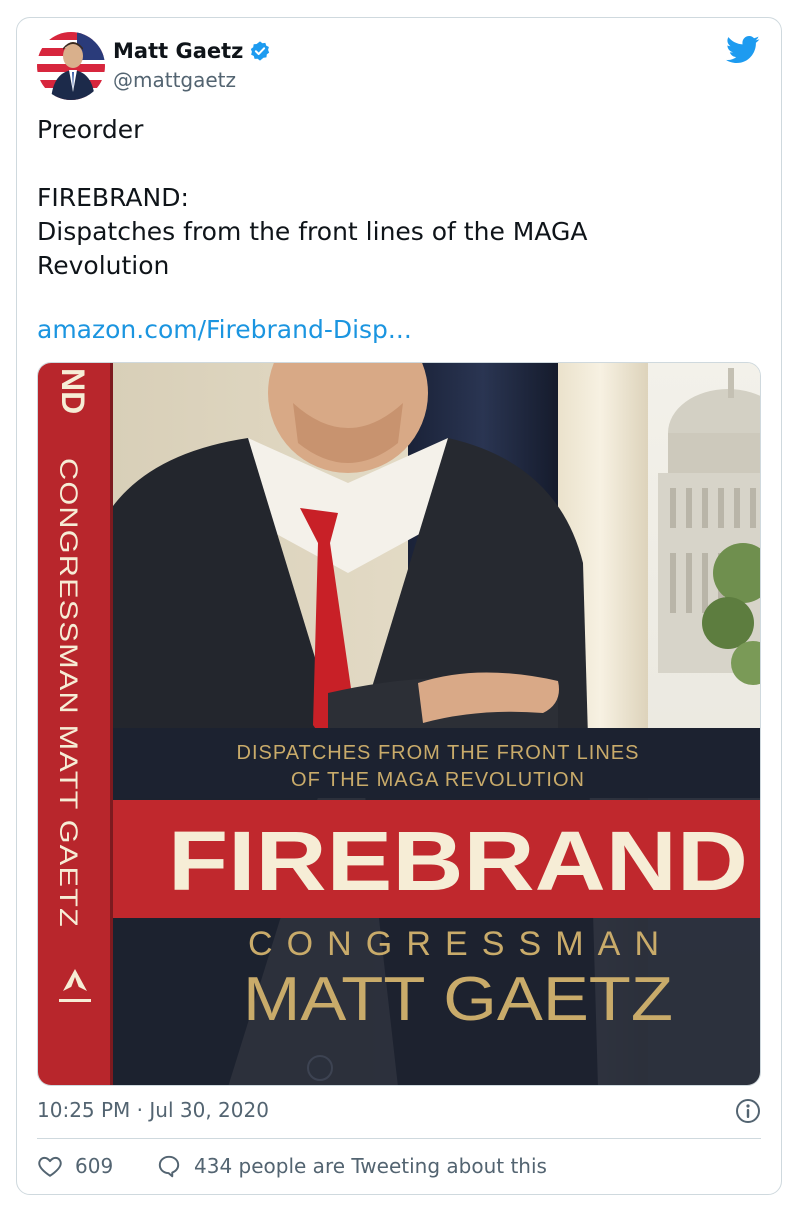 The image size is (800, 1213). I want to click on avatar, so click(71, 66).